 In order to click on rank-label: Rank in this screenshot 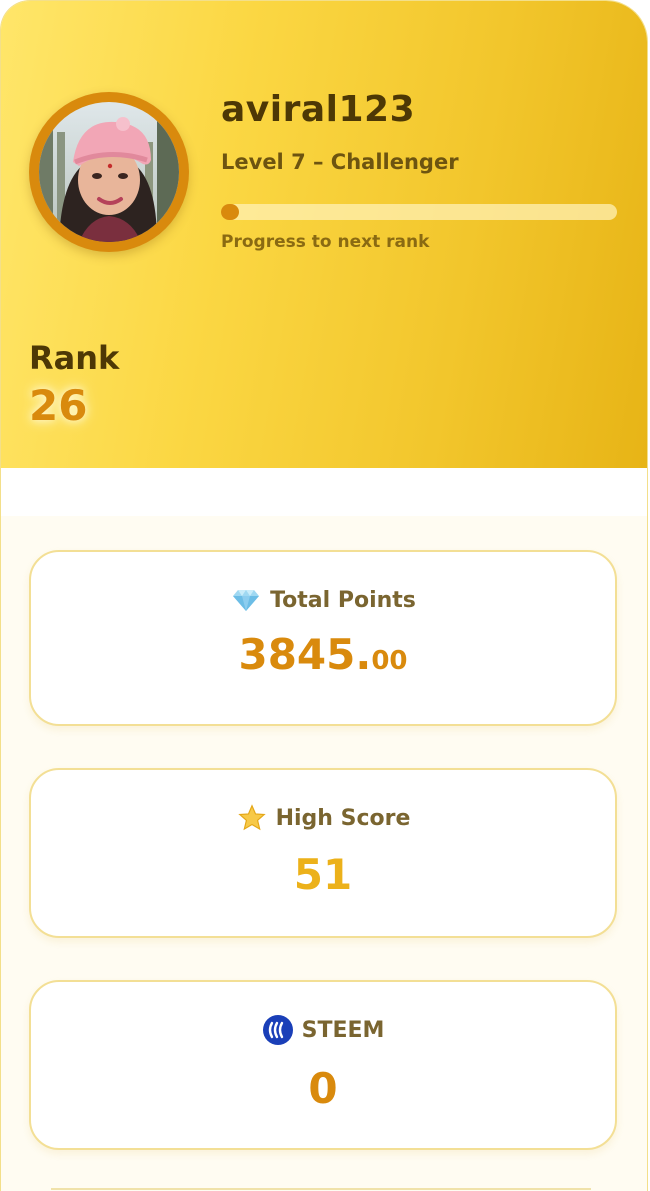, I will do `click(74, 358)`.